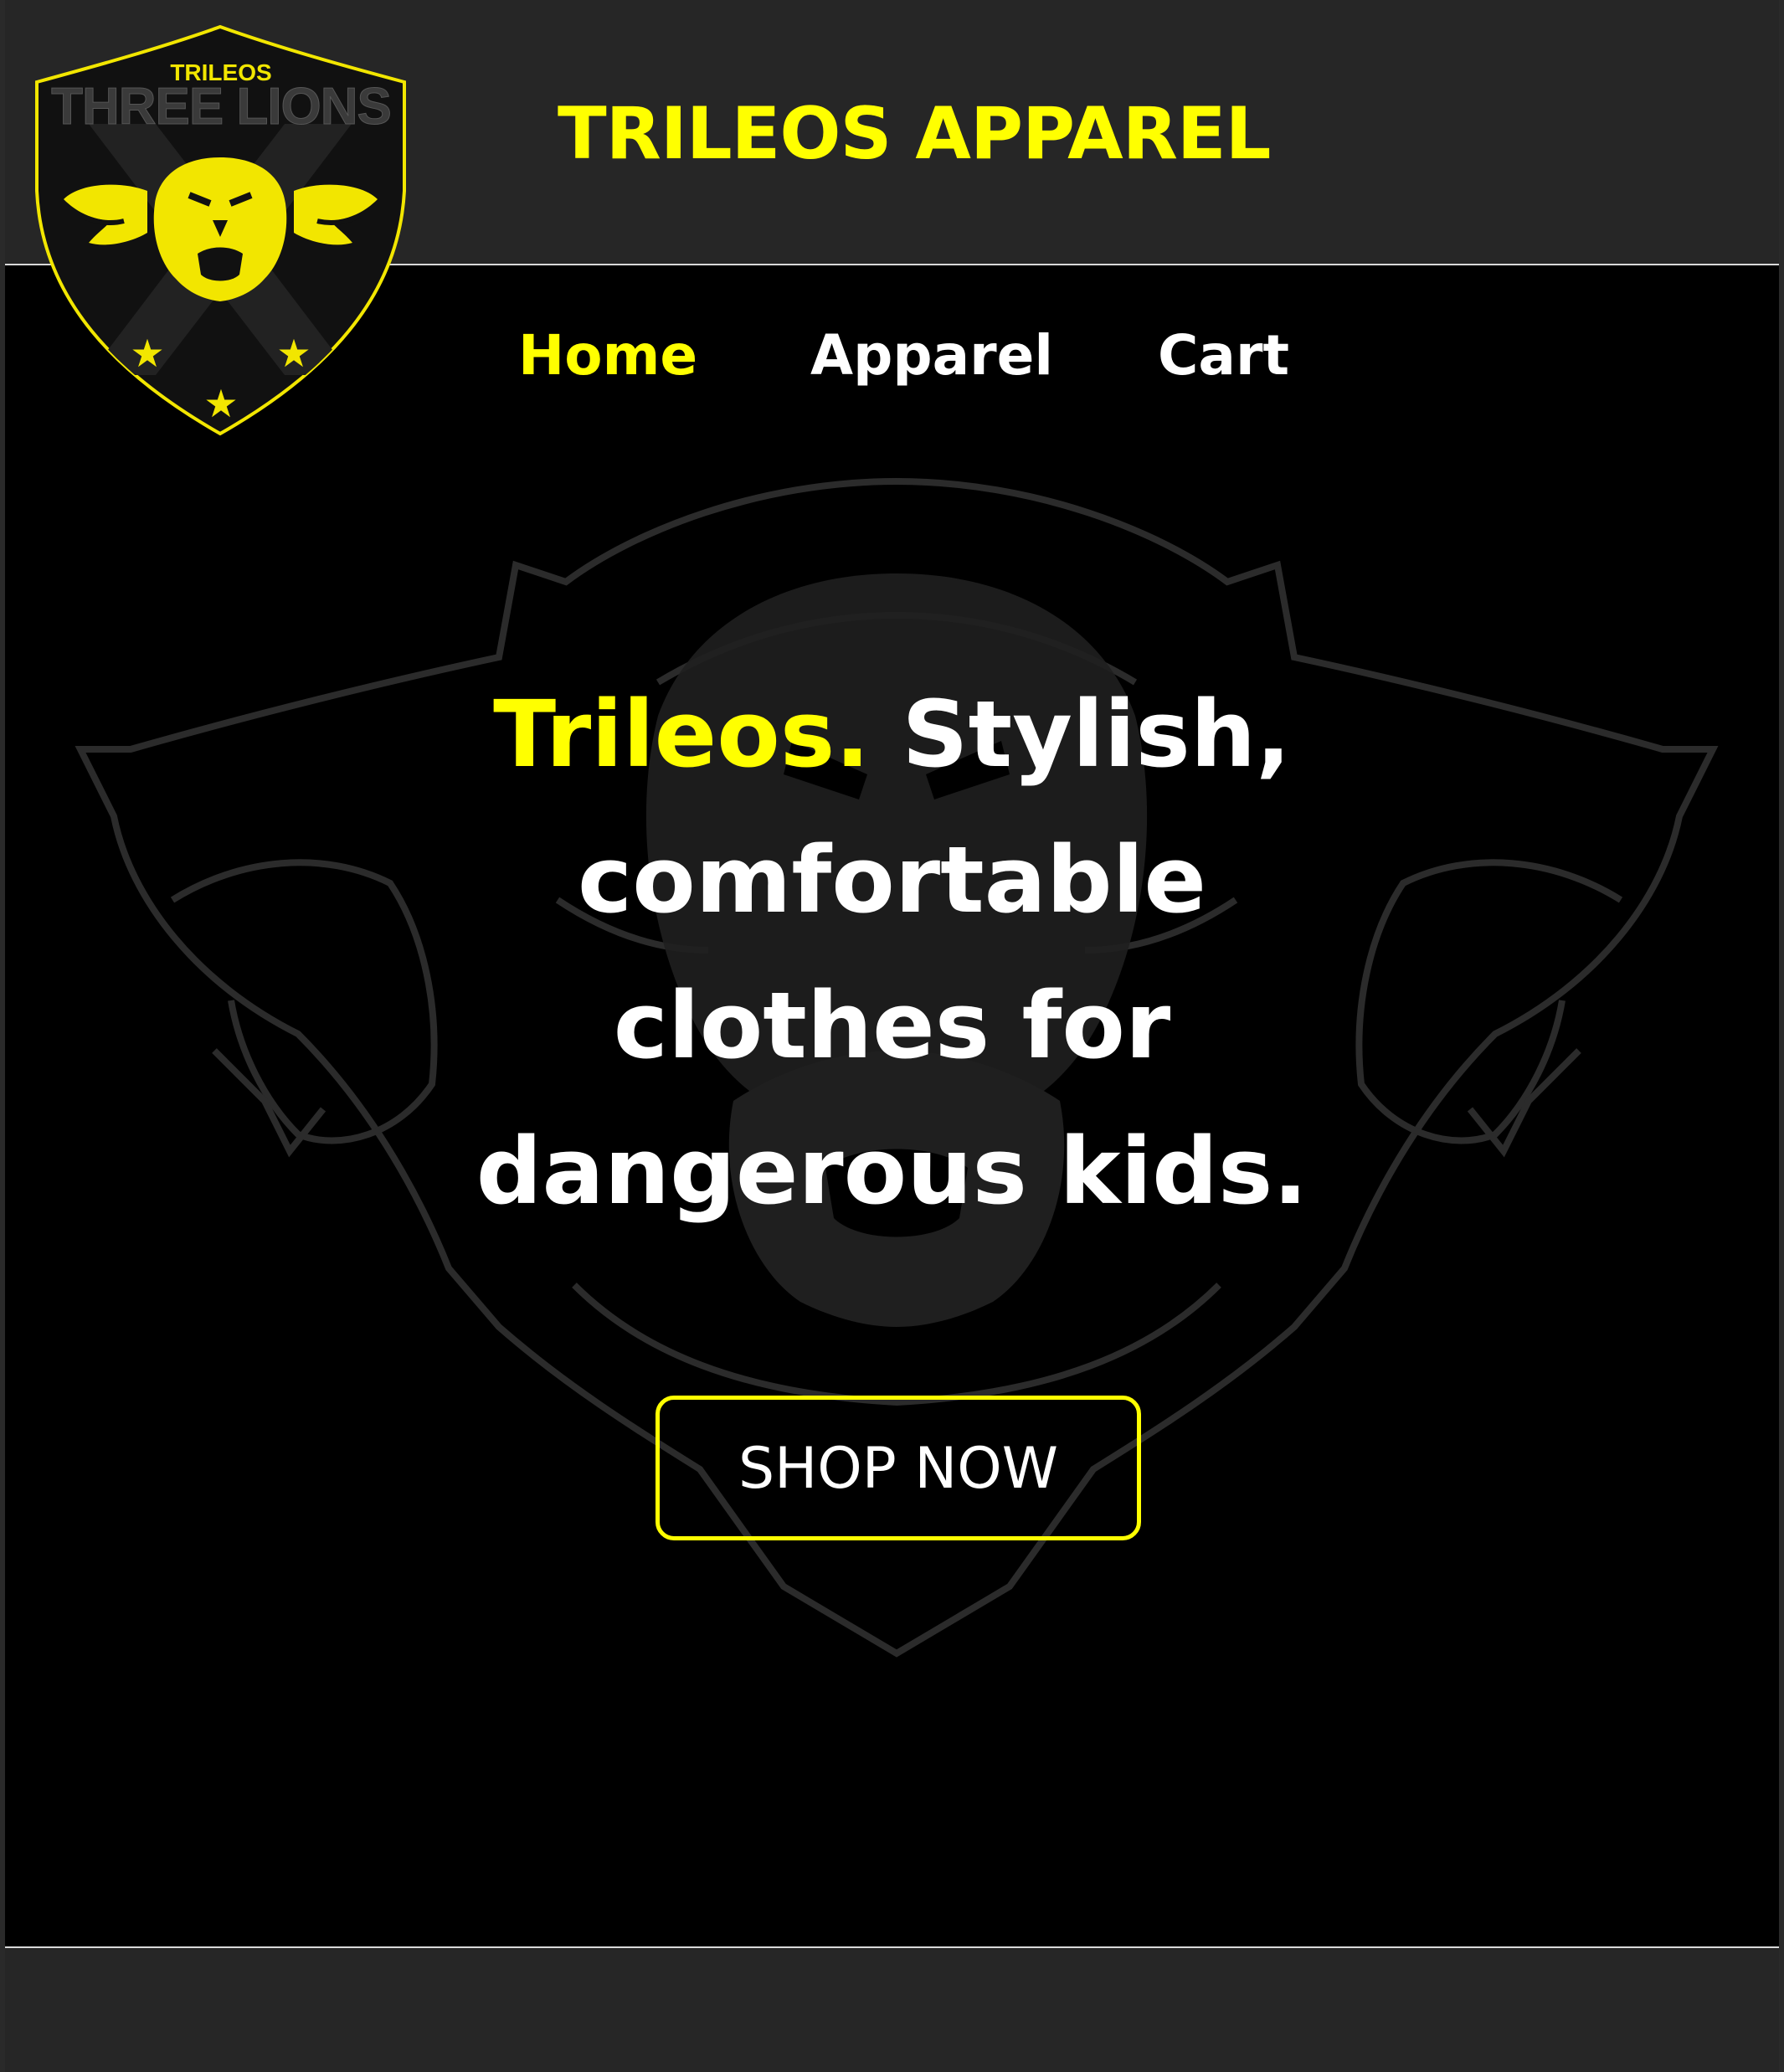 The image size is (1784, 2072). I want to click on logo: TRILEOS THREE LIONS ★ ★ ★, so click(220, 230).